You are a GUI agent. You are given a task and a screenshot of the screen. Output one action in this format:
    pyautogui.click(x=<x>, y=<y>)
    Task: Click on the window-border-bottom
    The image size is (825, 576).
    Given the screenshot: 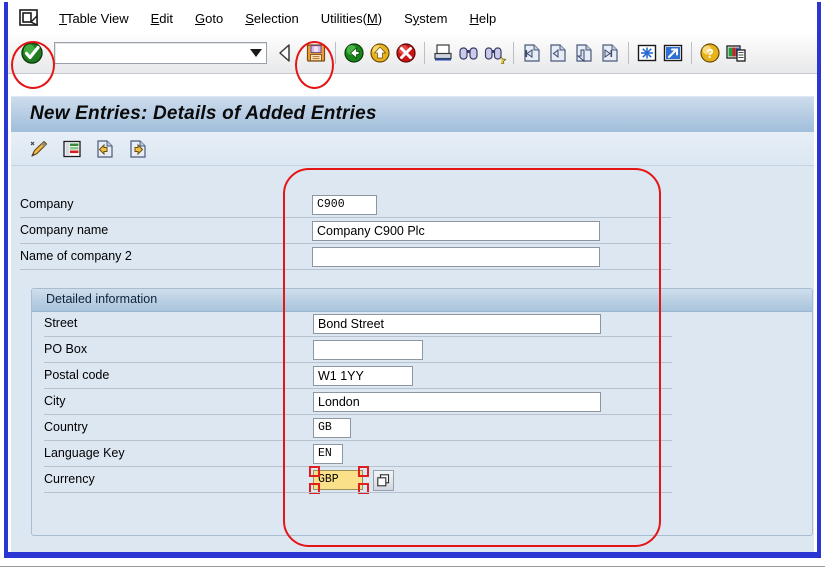 What is the action you would take?
    pyautogui.click(x=412, y=555)
    